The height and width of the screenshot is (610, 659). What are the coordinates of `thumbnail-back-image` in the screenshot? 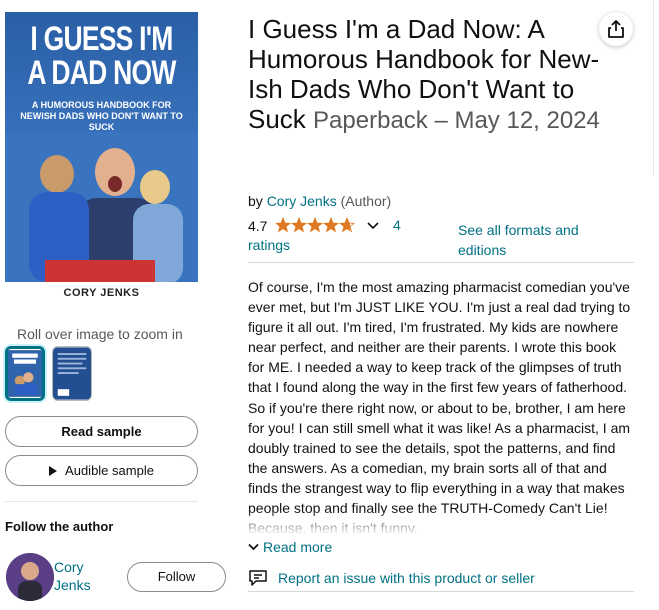 It's located at (72, 373).